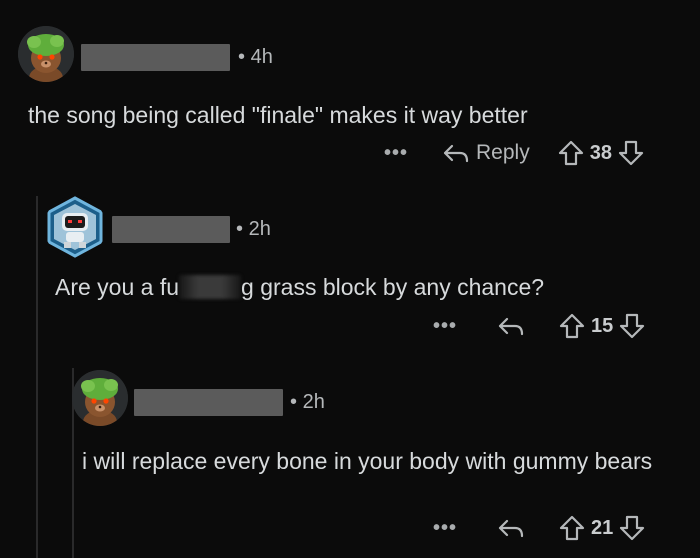 The width and height of the screenshot is (700, 558). I want to click on comment-actions: ••• 15, so click(539, 326).